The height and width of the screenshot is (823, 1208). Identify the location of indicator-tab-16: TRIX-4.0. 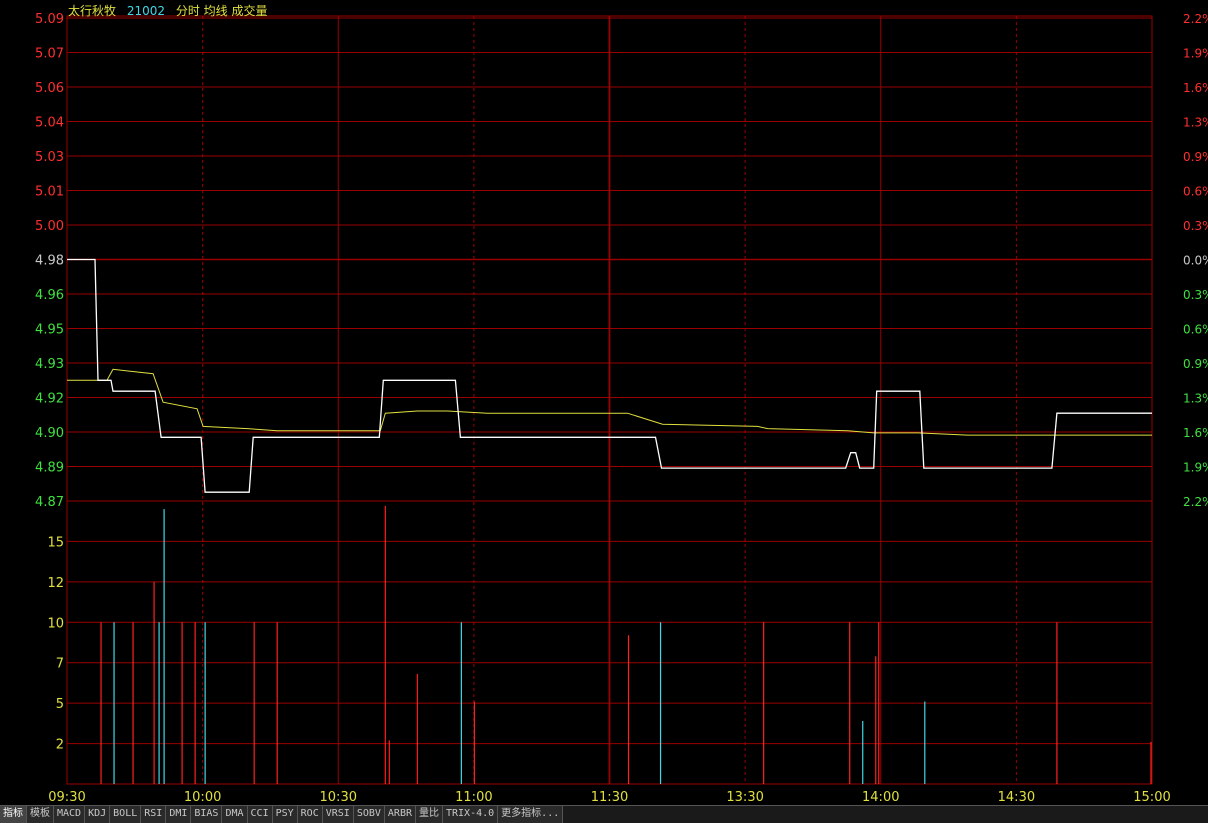
(471, 814).